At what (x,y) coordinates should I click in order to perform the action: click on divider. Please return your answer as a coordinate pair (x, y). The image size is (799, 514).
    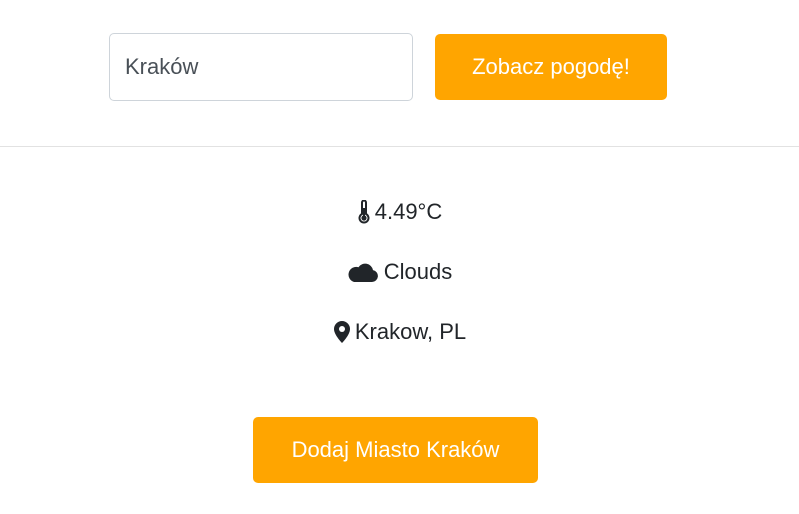
    Looking at the image, I should click on (399, 146).